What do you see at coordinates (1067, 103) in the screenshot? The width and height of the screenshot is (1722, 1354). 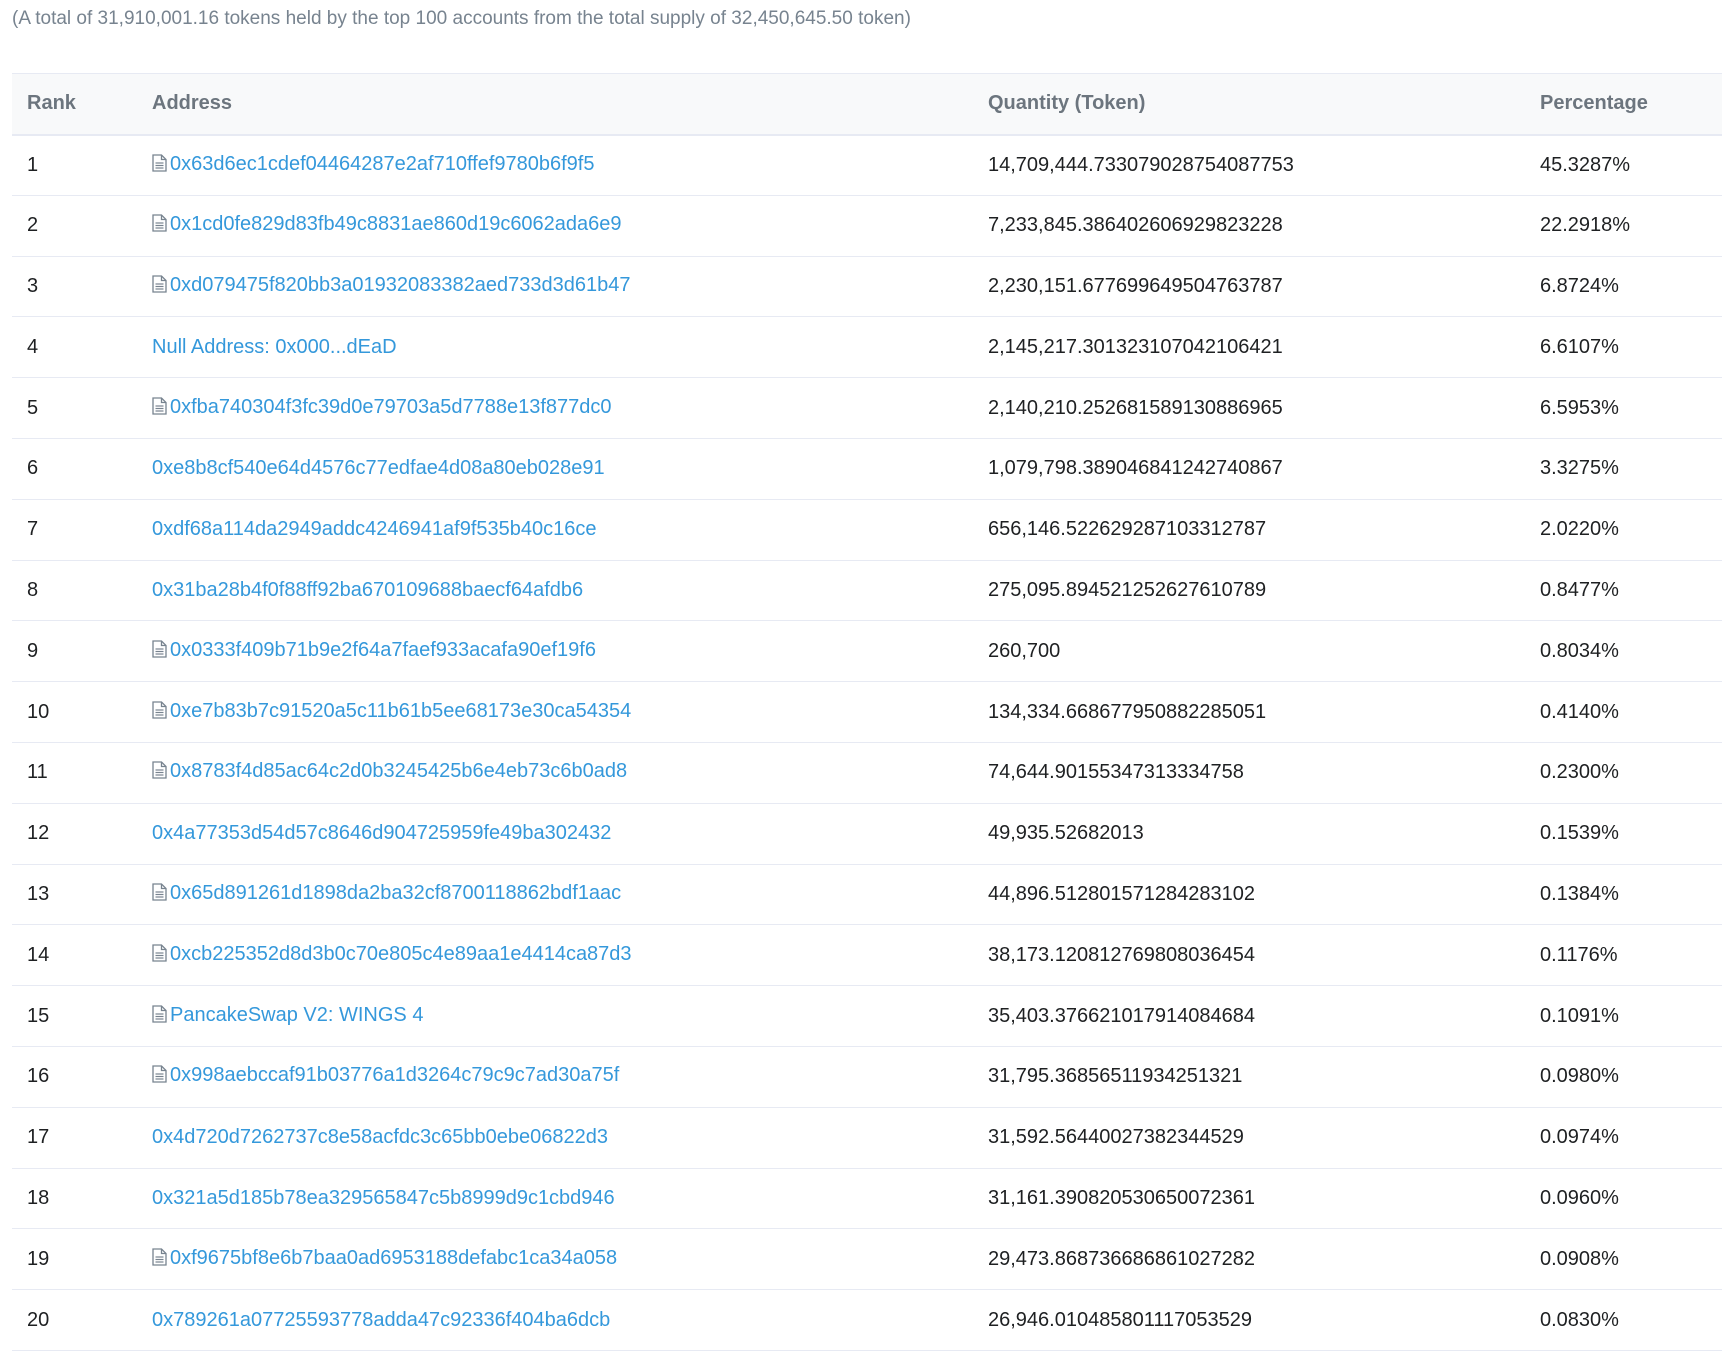 I see `quantity-column-header: Quantity (Token)` at bounding box center [1067, 103].